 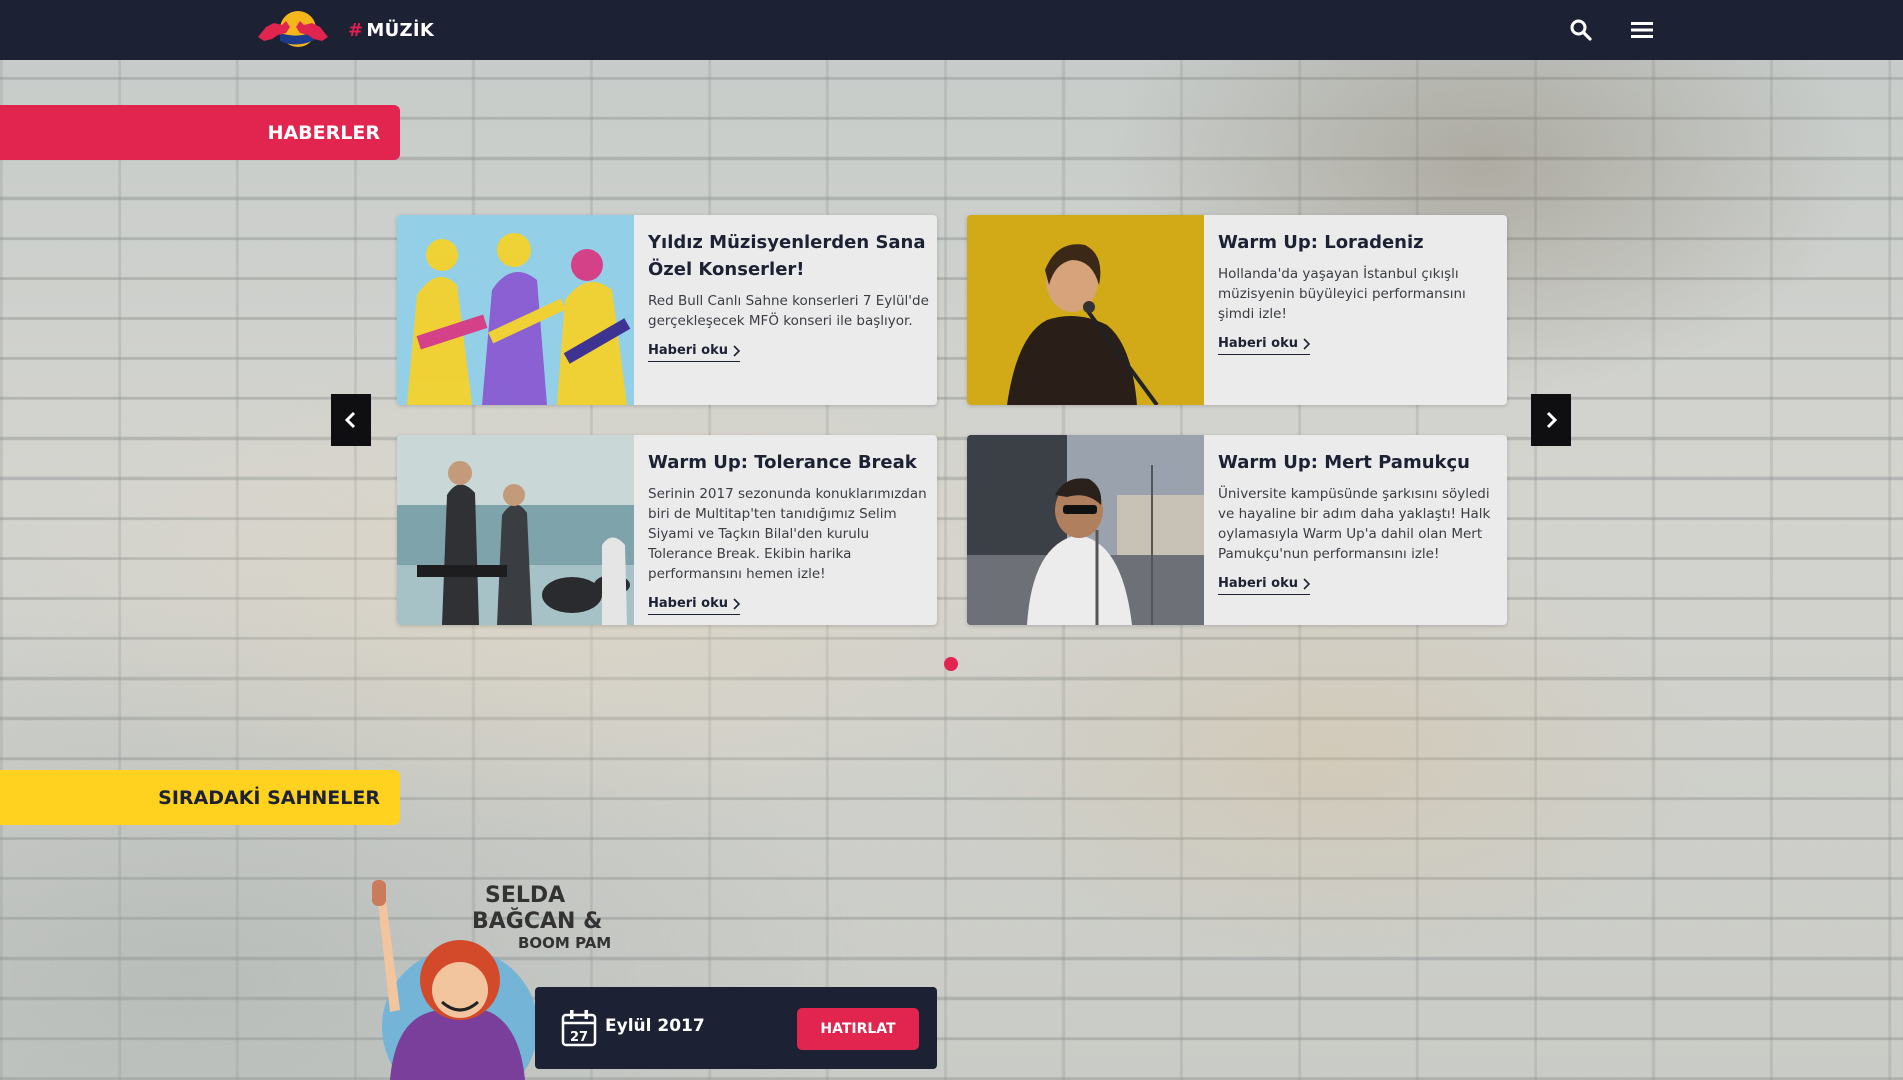 I want to click on news-card-title: Warm Up: Mert Pamukçu, so click(x=1361, y=462).